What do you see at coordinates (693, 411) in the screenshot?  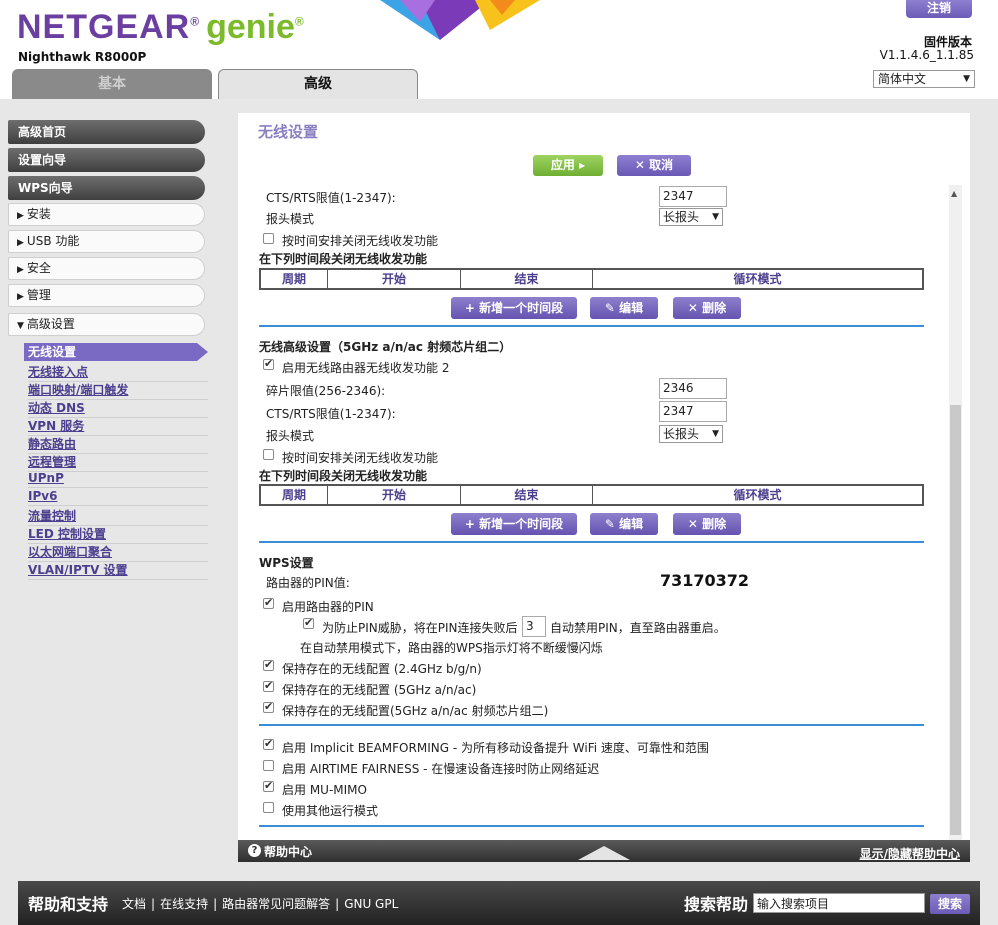 I see `cts-input-2: 2347` at bounding box center [693, 411].